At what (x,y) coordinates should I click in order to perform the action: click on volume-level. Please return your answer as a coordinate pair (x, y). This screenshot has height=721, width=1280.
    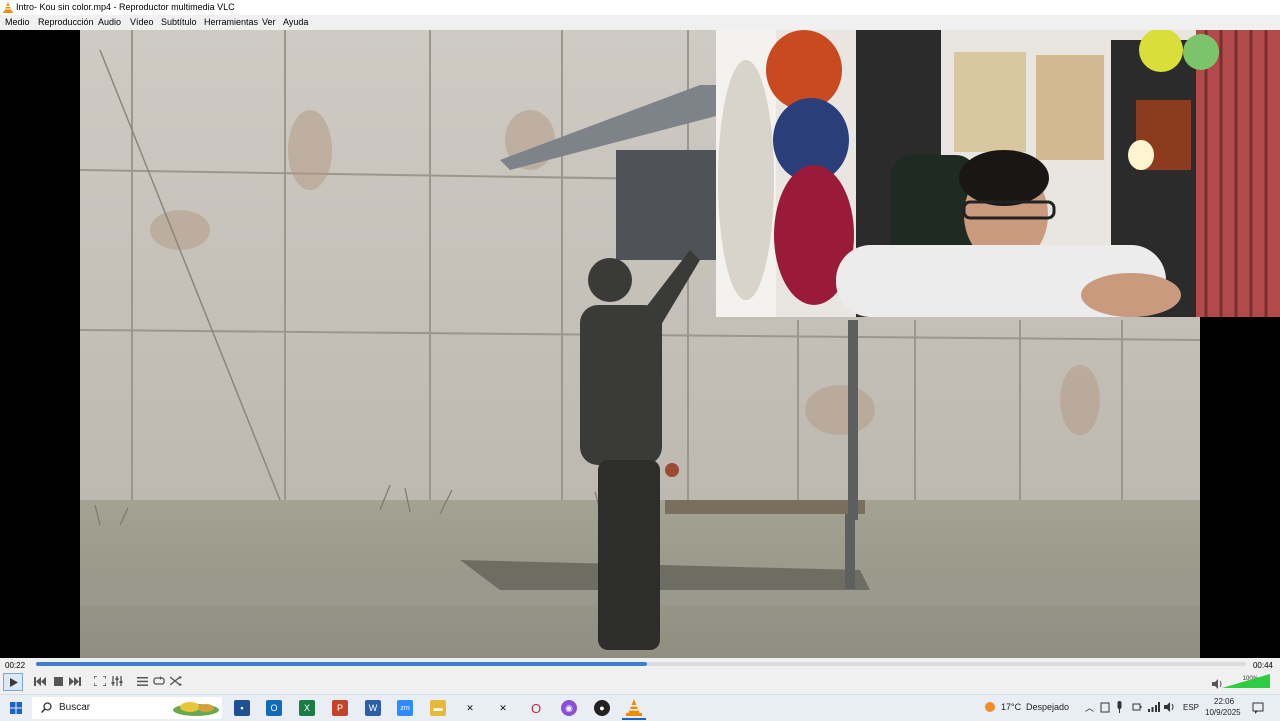
    Looking at the image, I should click on (1246, 681).